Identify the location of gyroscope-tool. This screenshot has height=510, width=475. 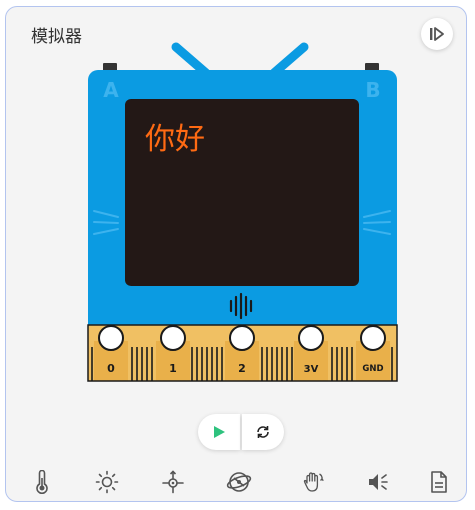
(239, 482).